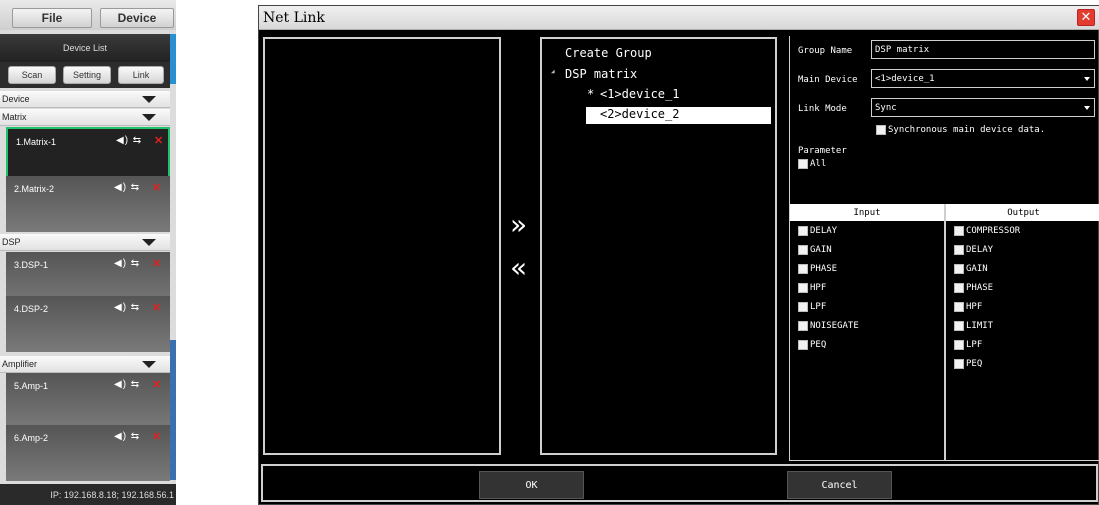 This screenshot has height=505, width=1099. What do you see at coordinates (32, 75) in the screenshot?
I see `scan-button: Scan` at bounding box center [32, 75].